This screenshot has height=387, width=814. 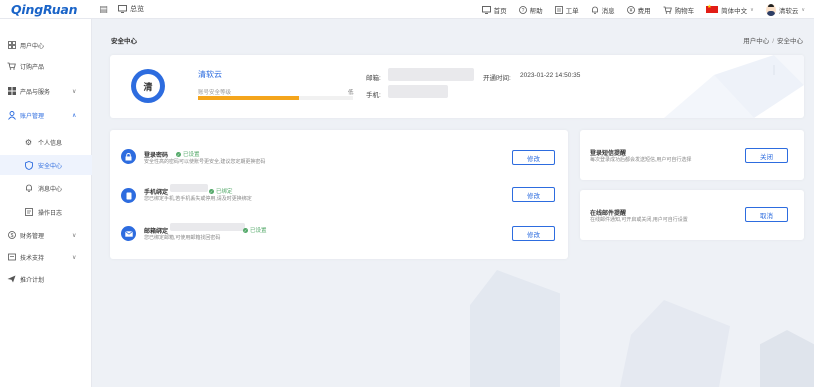 I want to click on status-text: 已设置, so click(x=191, y=155).